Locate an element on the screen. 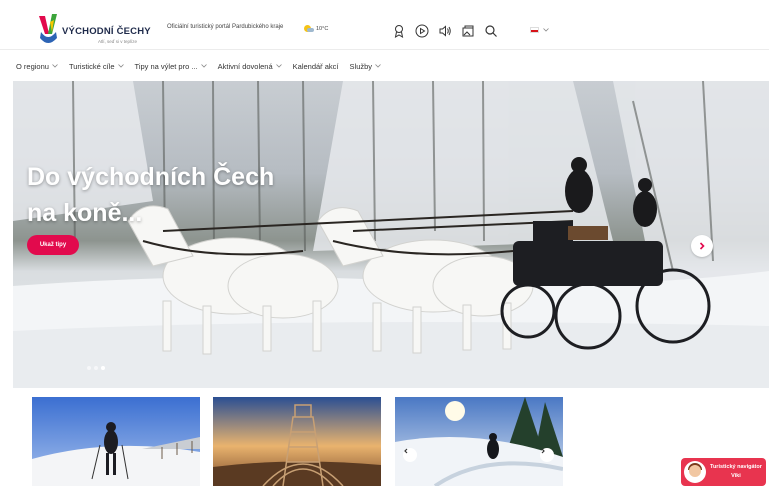 This screenshot has width=769, height=486. logo-text: VÝCHODNÍ ČECHY is located at coordinates (106, 31).